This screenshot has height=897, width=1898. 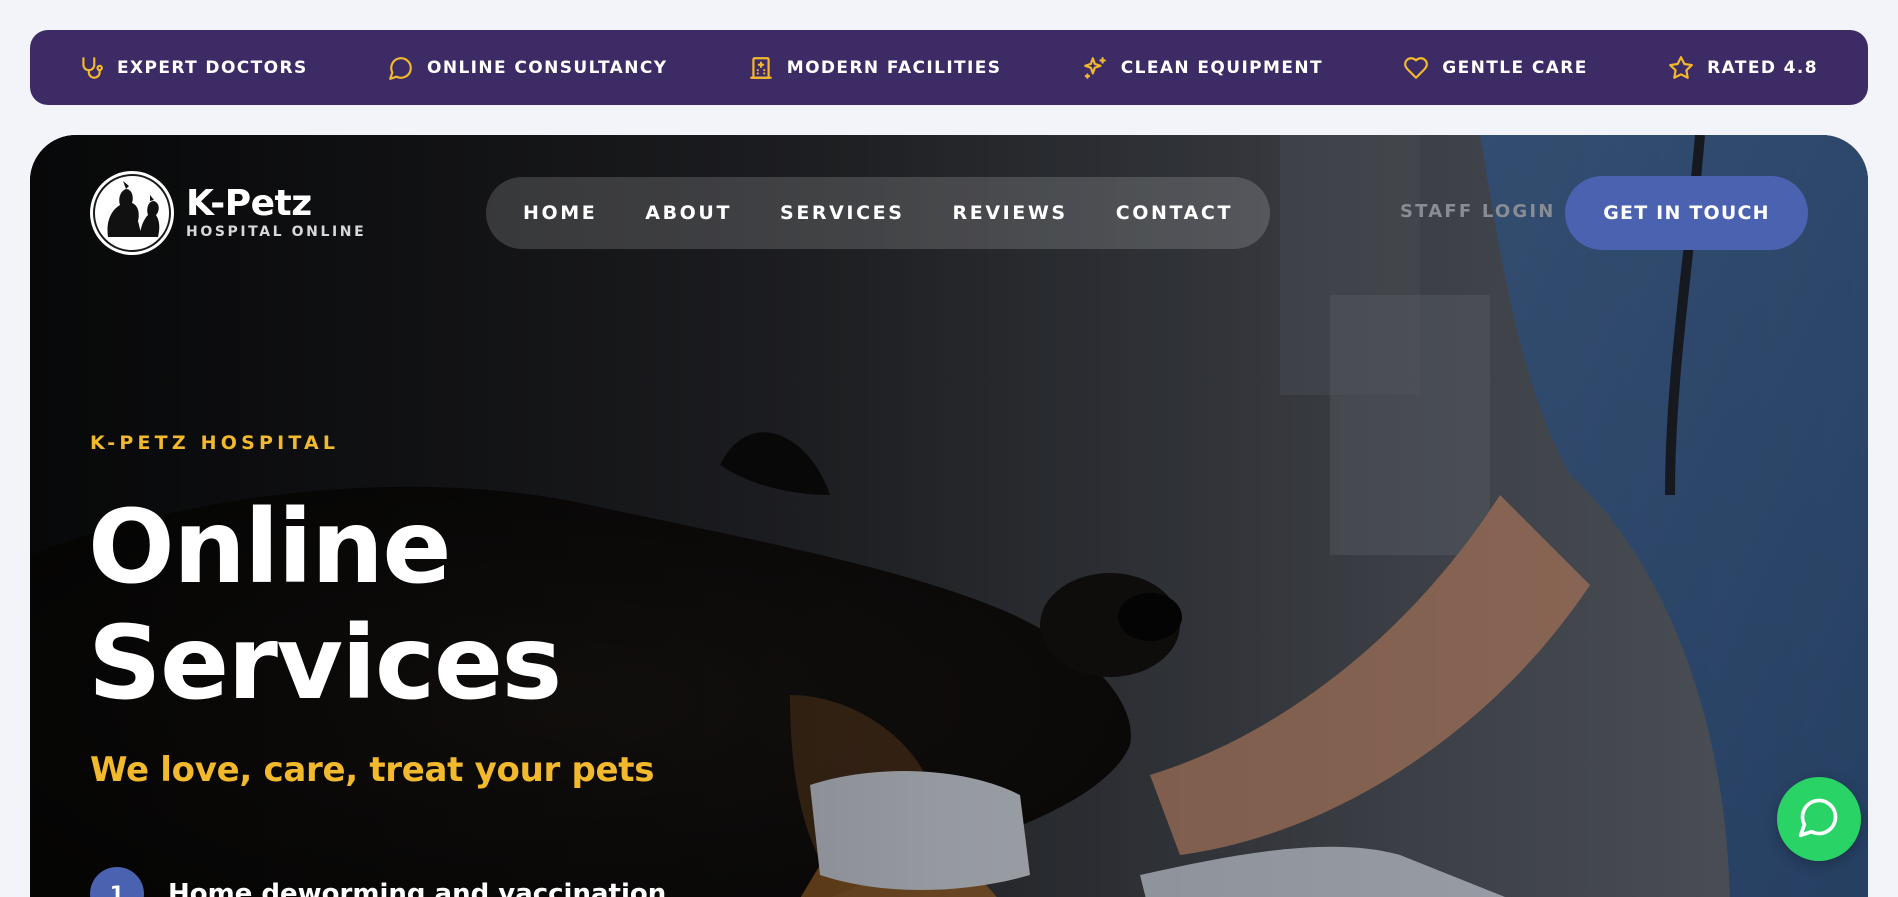 I want to click on sparkles-icon, so click(x=1095, y=68).